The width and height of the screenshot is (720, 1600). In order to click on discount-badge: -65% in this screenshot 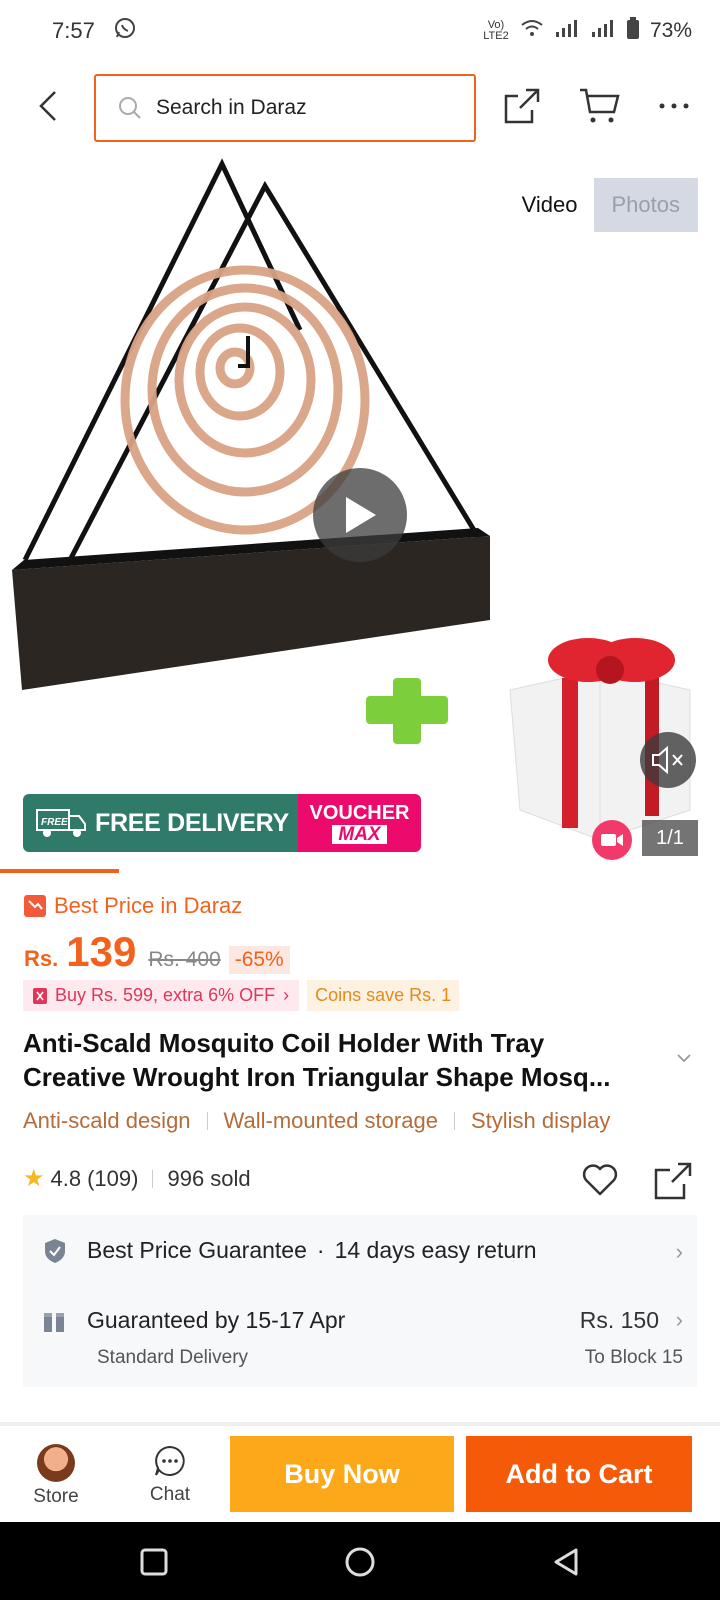, I will do `click(259, 960)`.